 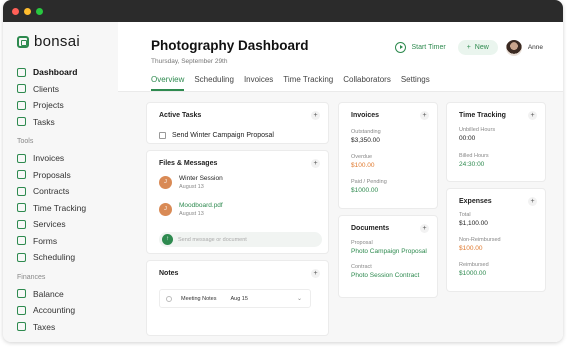 What do you see at coordinates (428, 47) in the screenshot?
I see `start-timer-label: Start Timer` at bounding box center [428, 47].